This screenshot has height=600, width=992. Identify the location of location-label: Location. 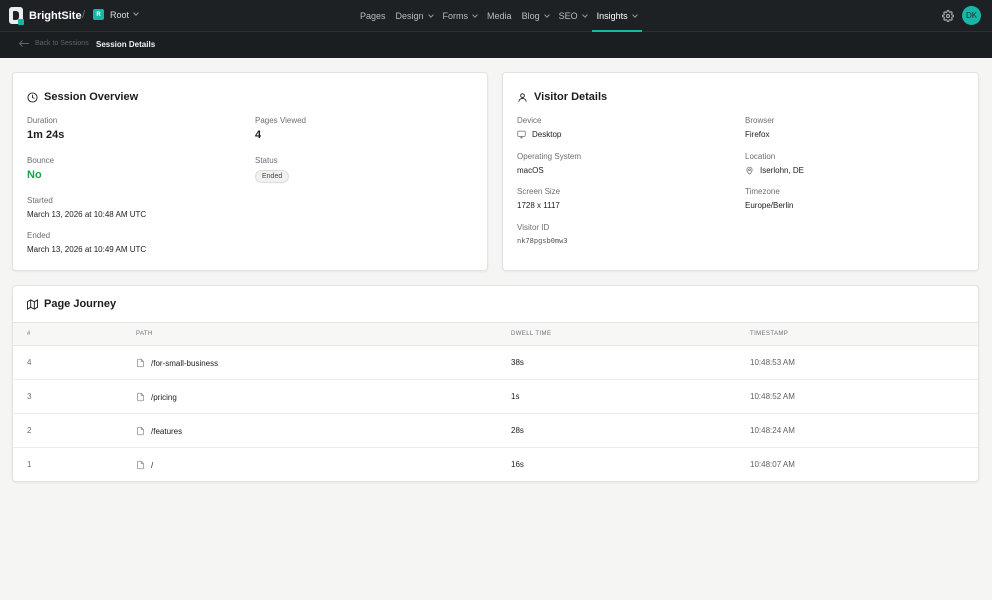
(760, 156).